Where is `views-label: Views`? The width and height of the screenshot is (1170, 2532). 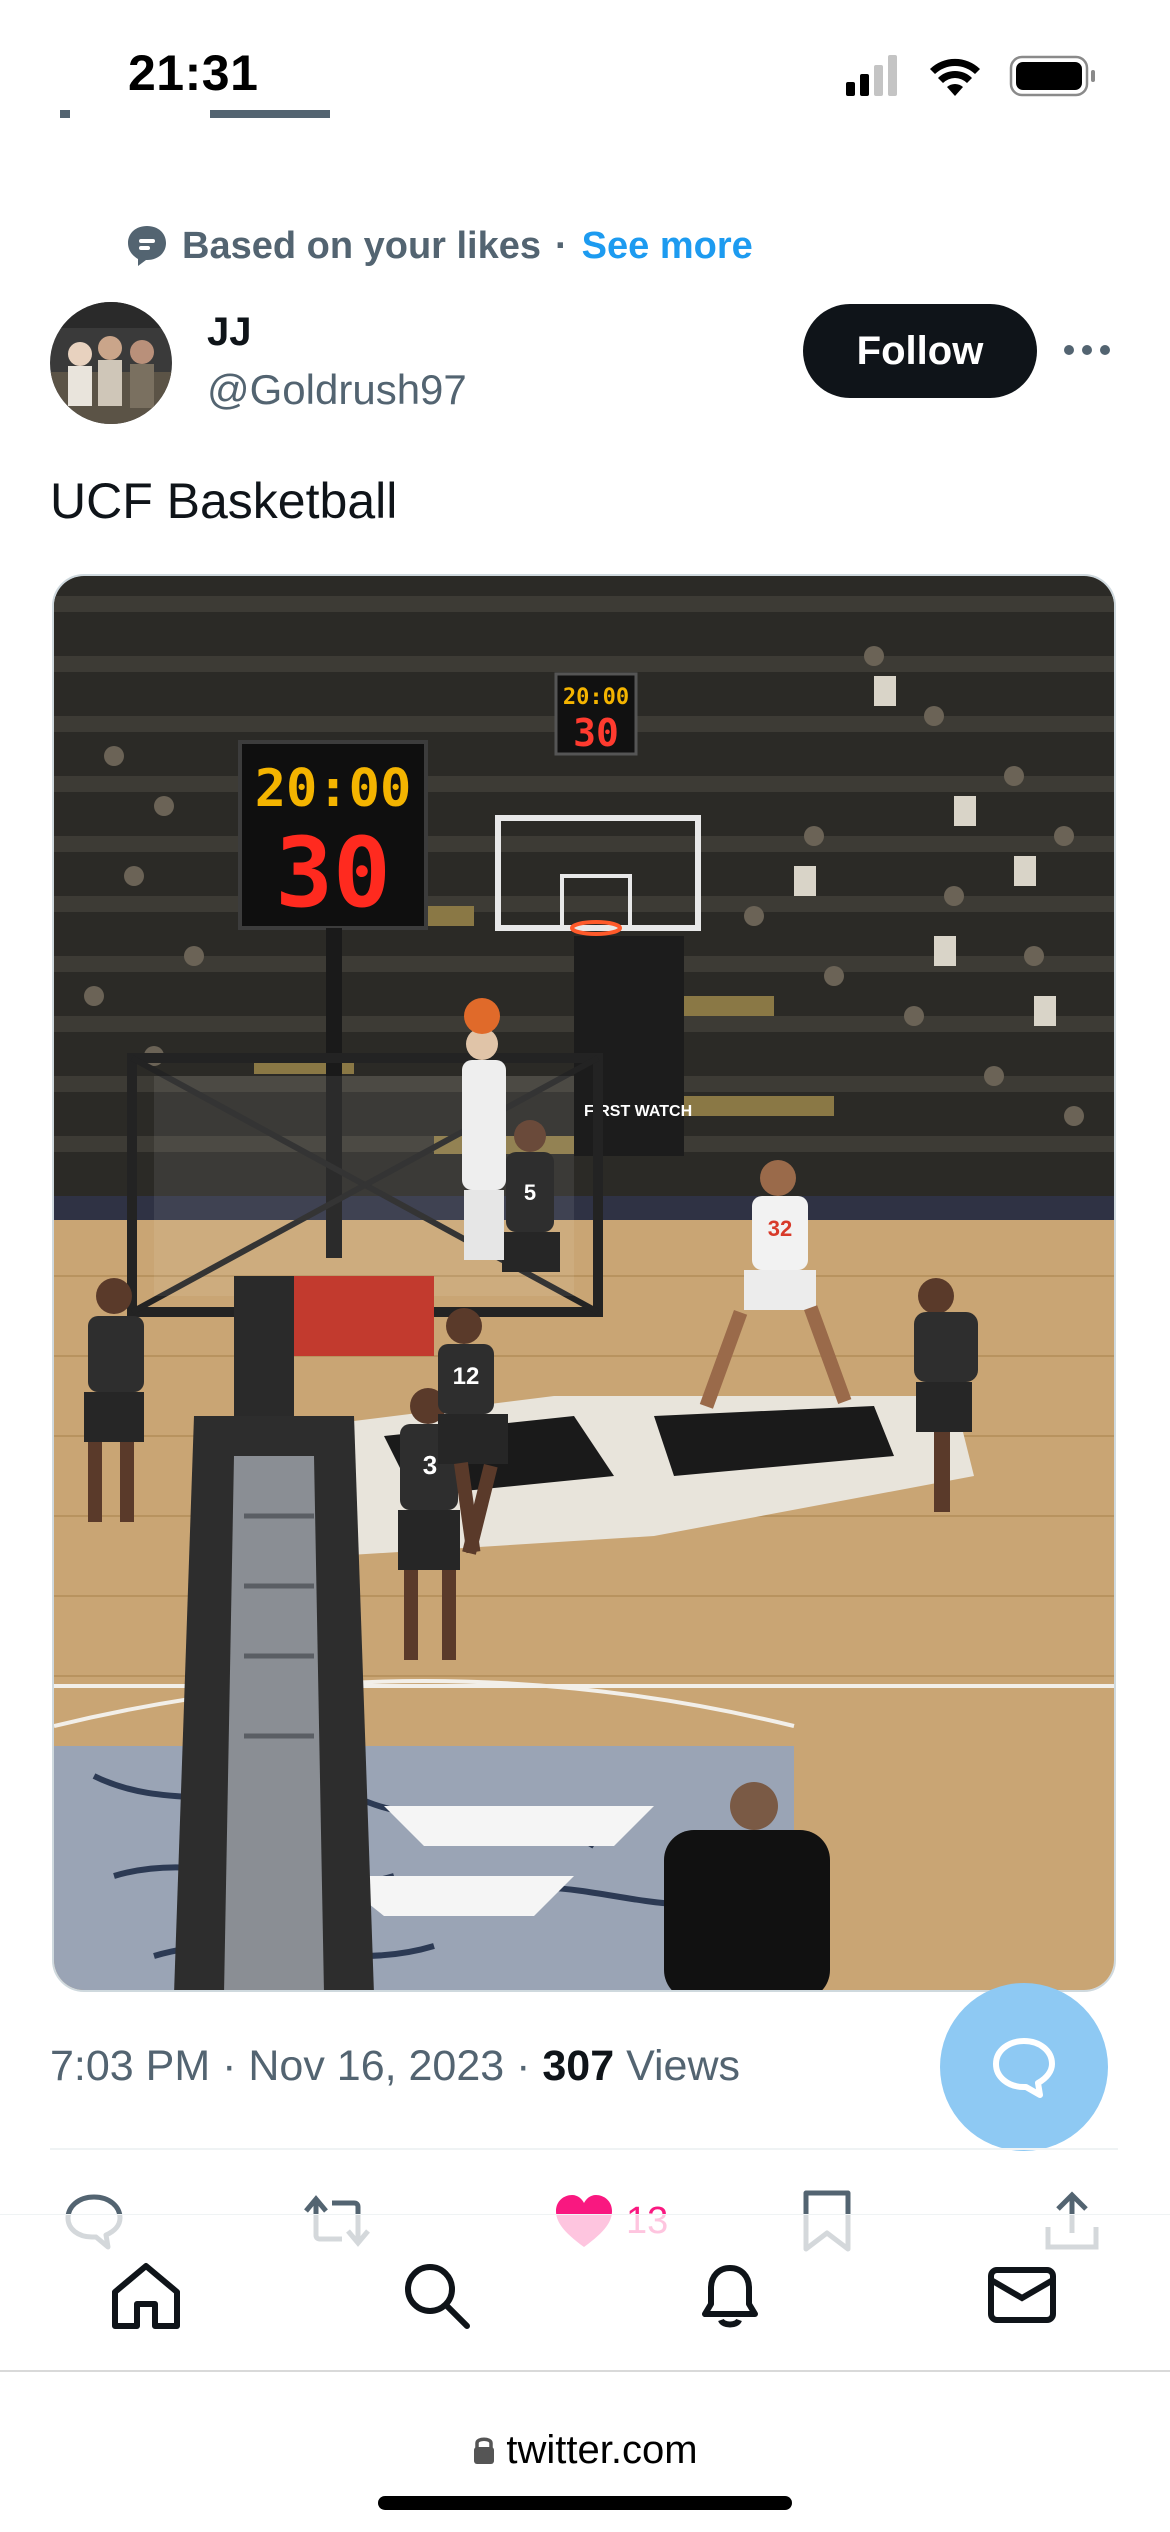 views-label: Views is located at coordinates (677, 2066).